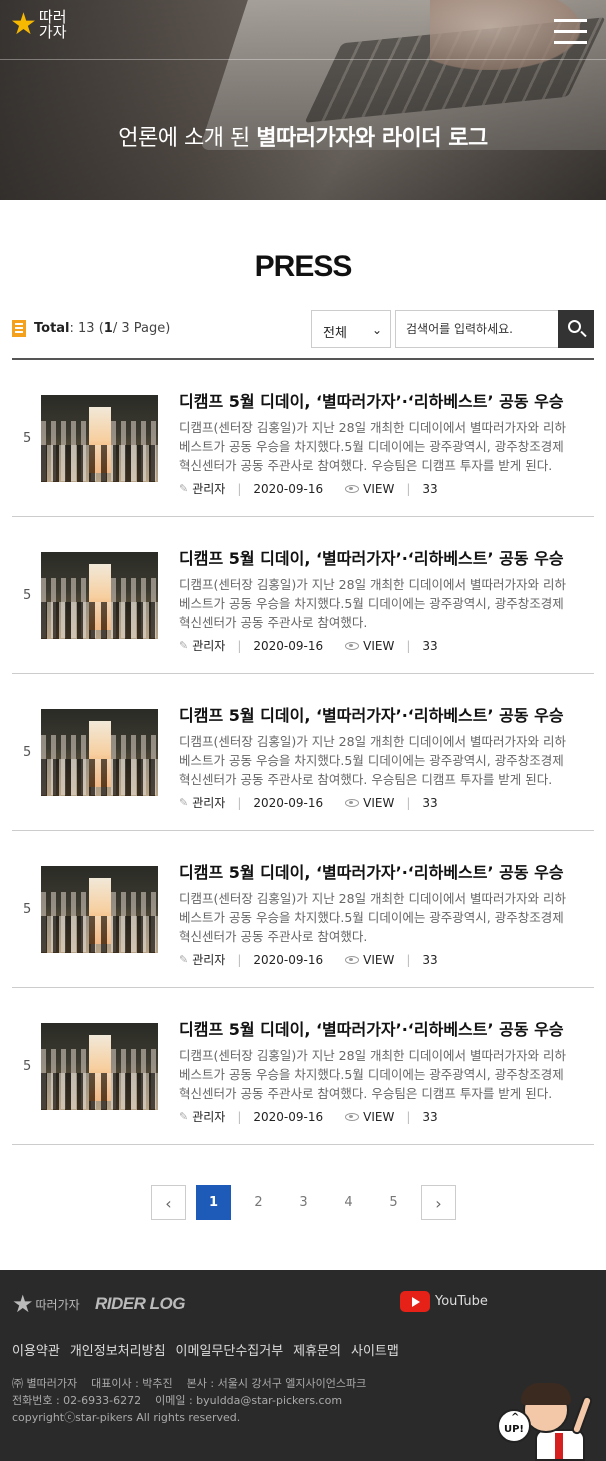 This screenshot has height=1461, width=606. I want to click on company-ceo: 대표이사 : 박추진, so click(132, 1383).